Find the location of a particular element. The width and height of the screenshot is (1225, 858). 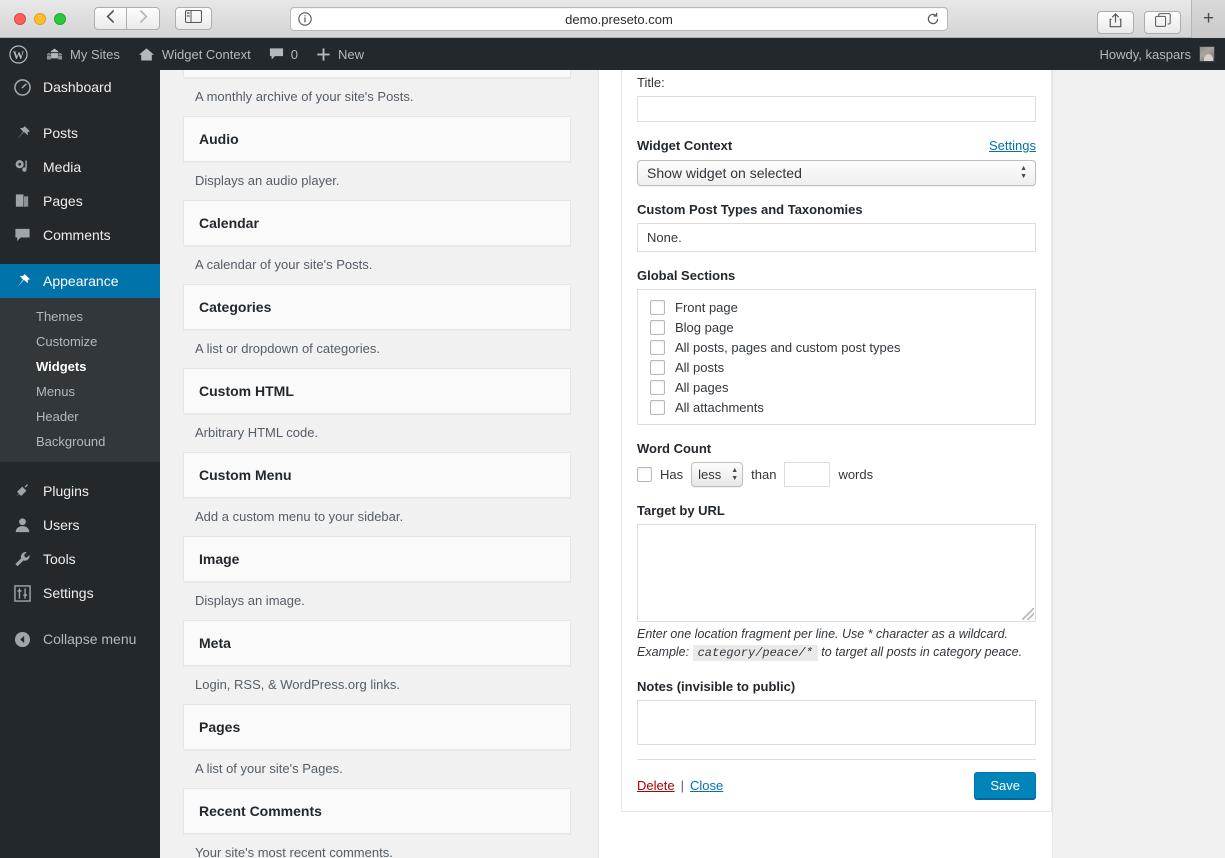

widget-item-recent-comments: Recent Comments is located at coordinates (377, 811).